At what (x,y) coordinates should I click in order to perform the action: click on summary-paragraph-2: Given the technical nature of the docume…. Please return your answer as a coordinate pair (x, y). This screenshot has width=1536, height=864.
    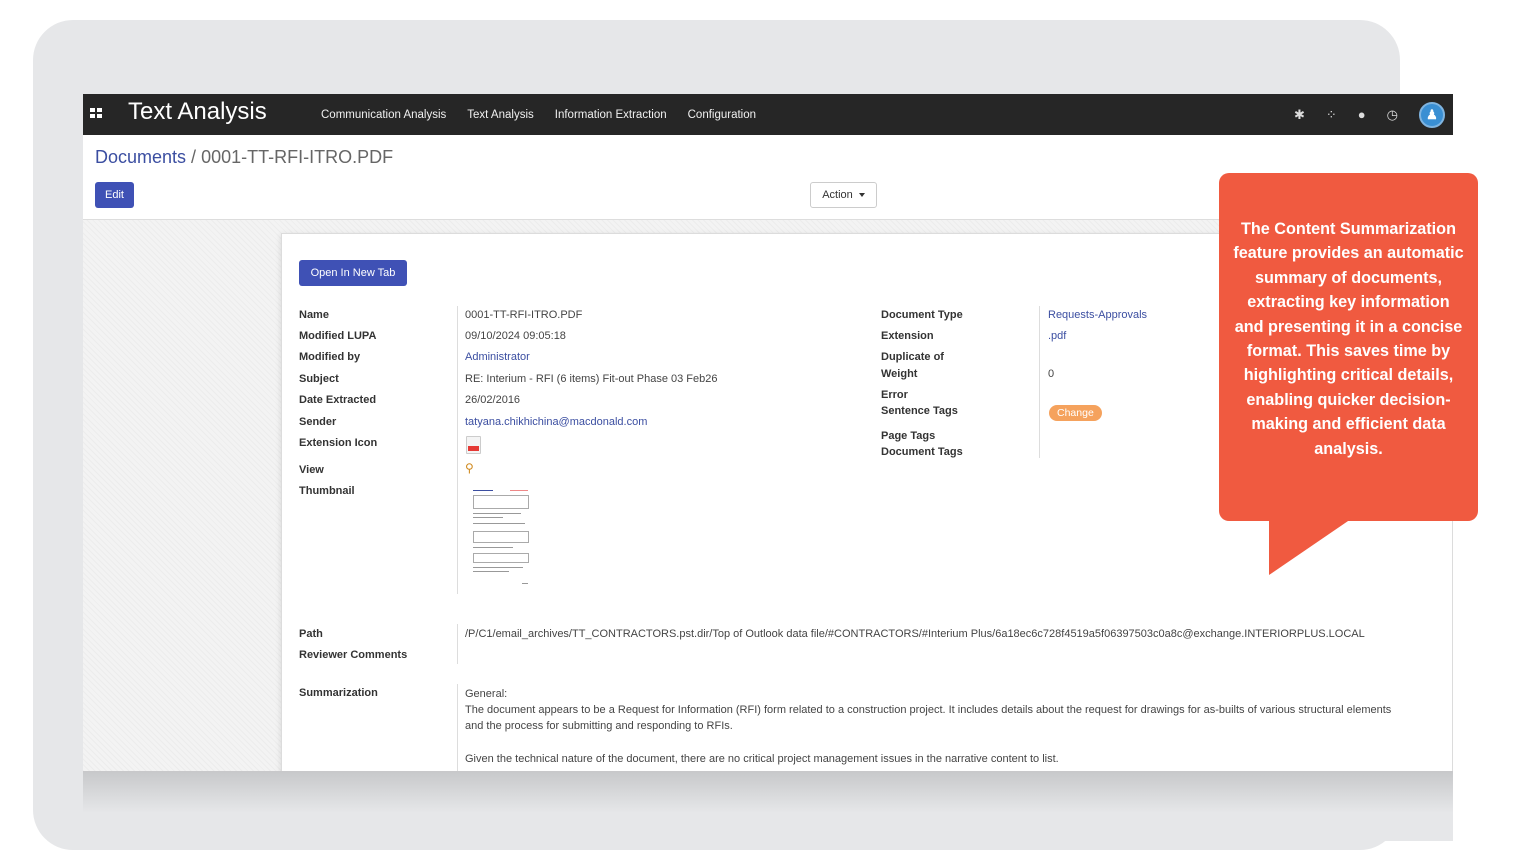
    Looking at the image, I should click on (762, 759).